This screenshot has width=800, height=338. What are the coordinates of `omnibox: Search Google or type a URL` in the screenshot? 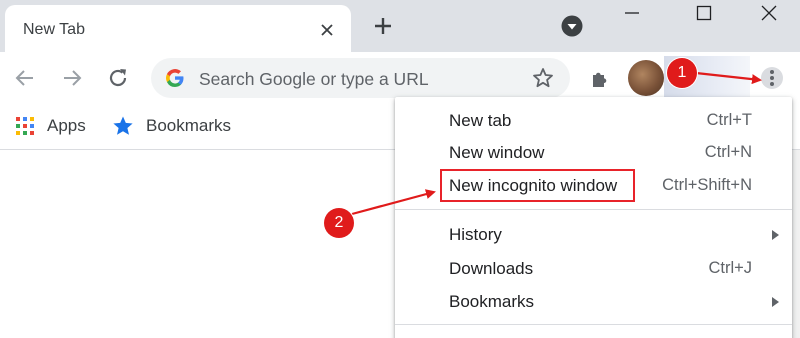 It's located at (360, 78).